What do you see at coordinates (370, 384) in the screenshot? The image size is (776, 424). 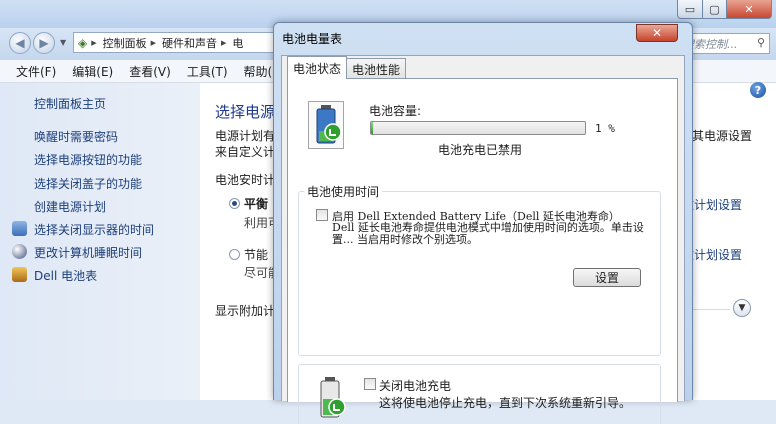 I see `disable-charge-checkbox` at bounding box center [370, 384].